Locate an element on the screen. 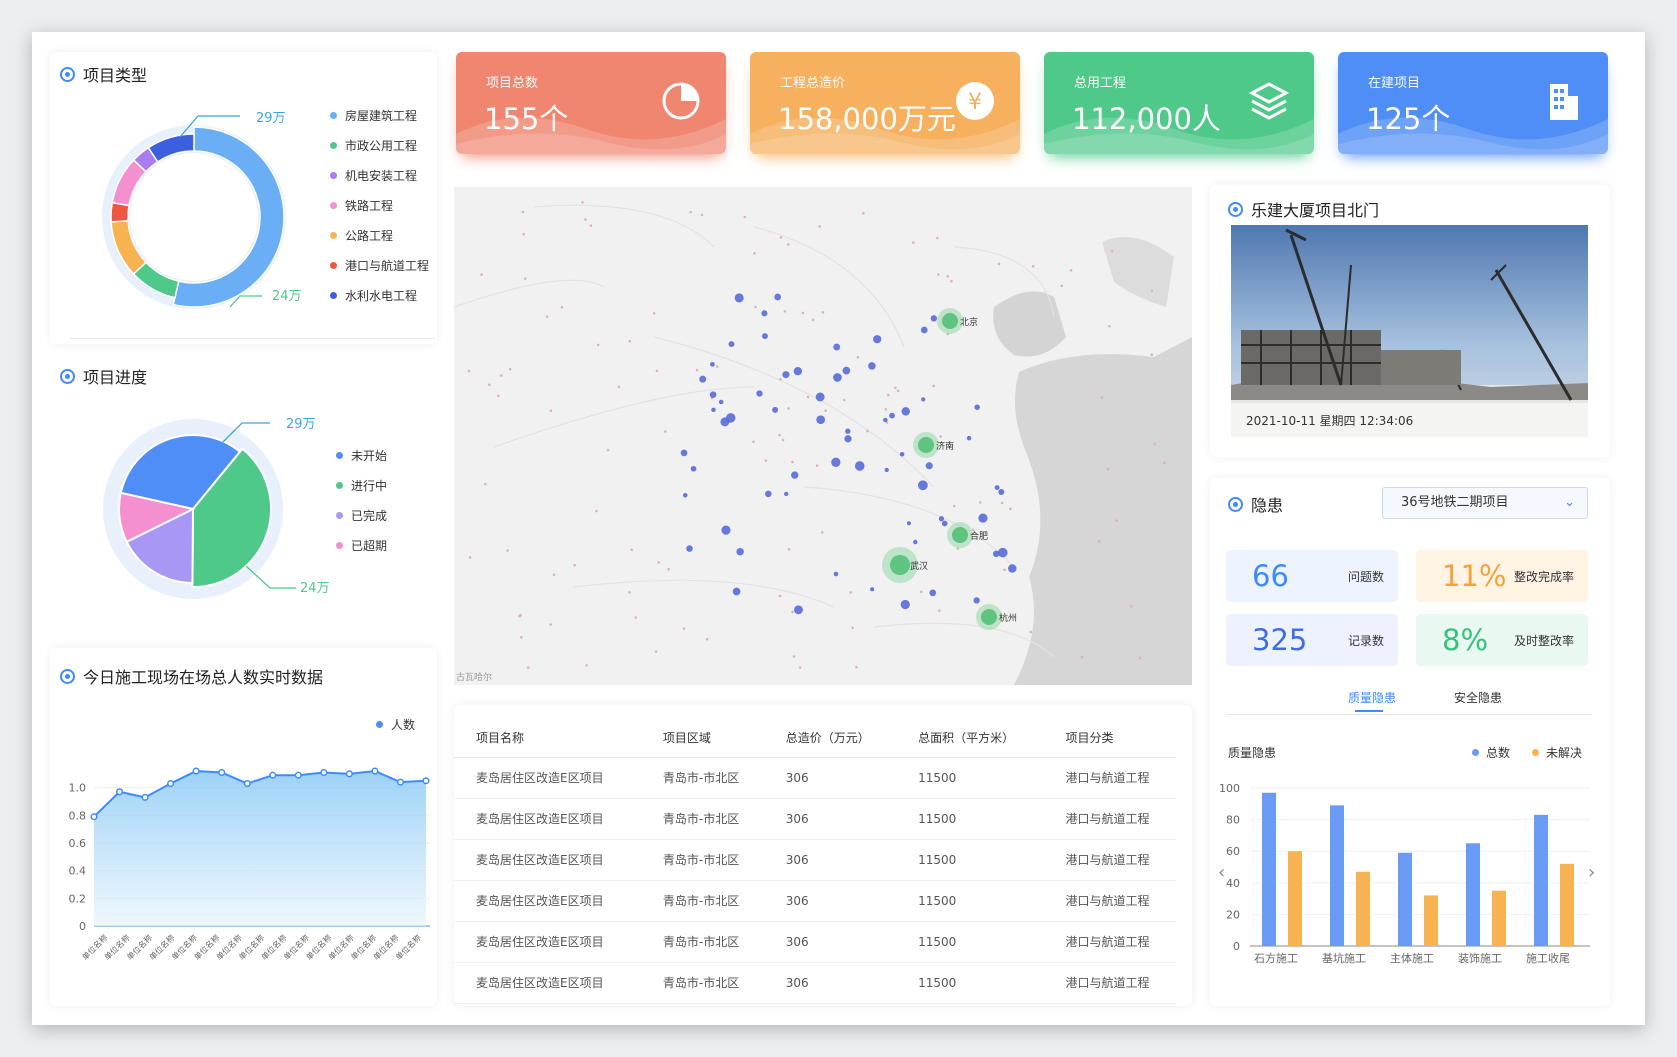 This screenshot has height=1057, width=1677. tab-safety: 安全隐患 is located at coordinates (1478, 697).